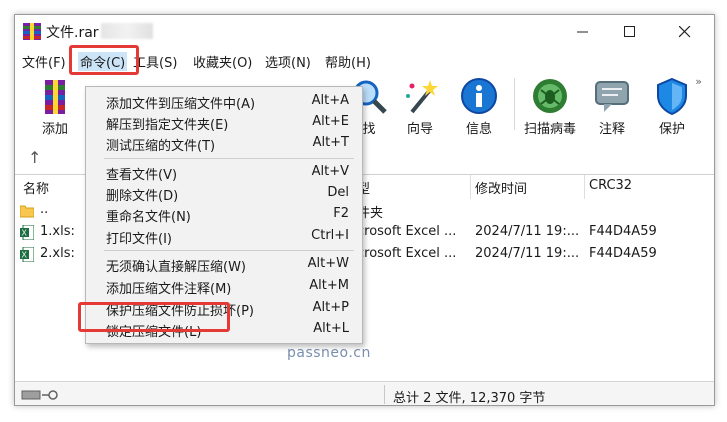 This screenshot has height=422, width=727. I want to click on menu-item-label: 无须确认直接解压缩(W), so click(176, 267).